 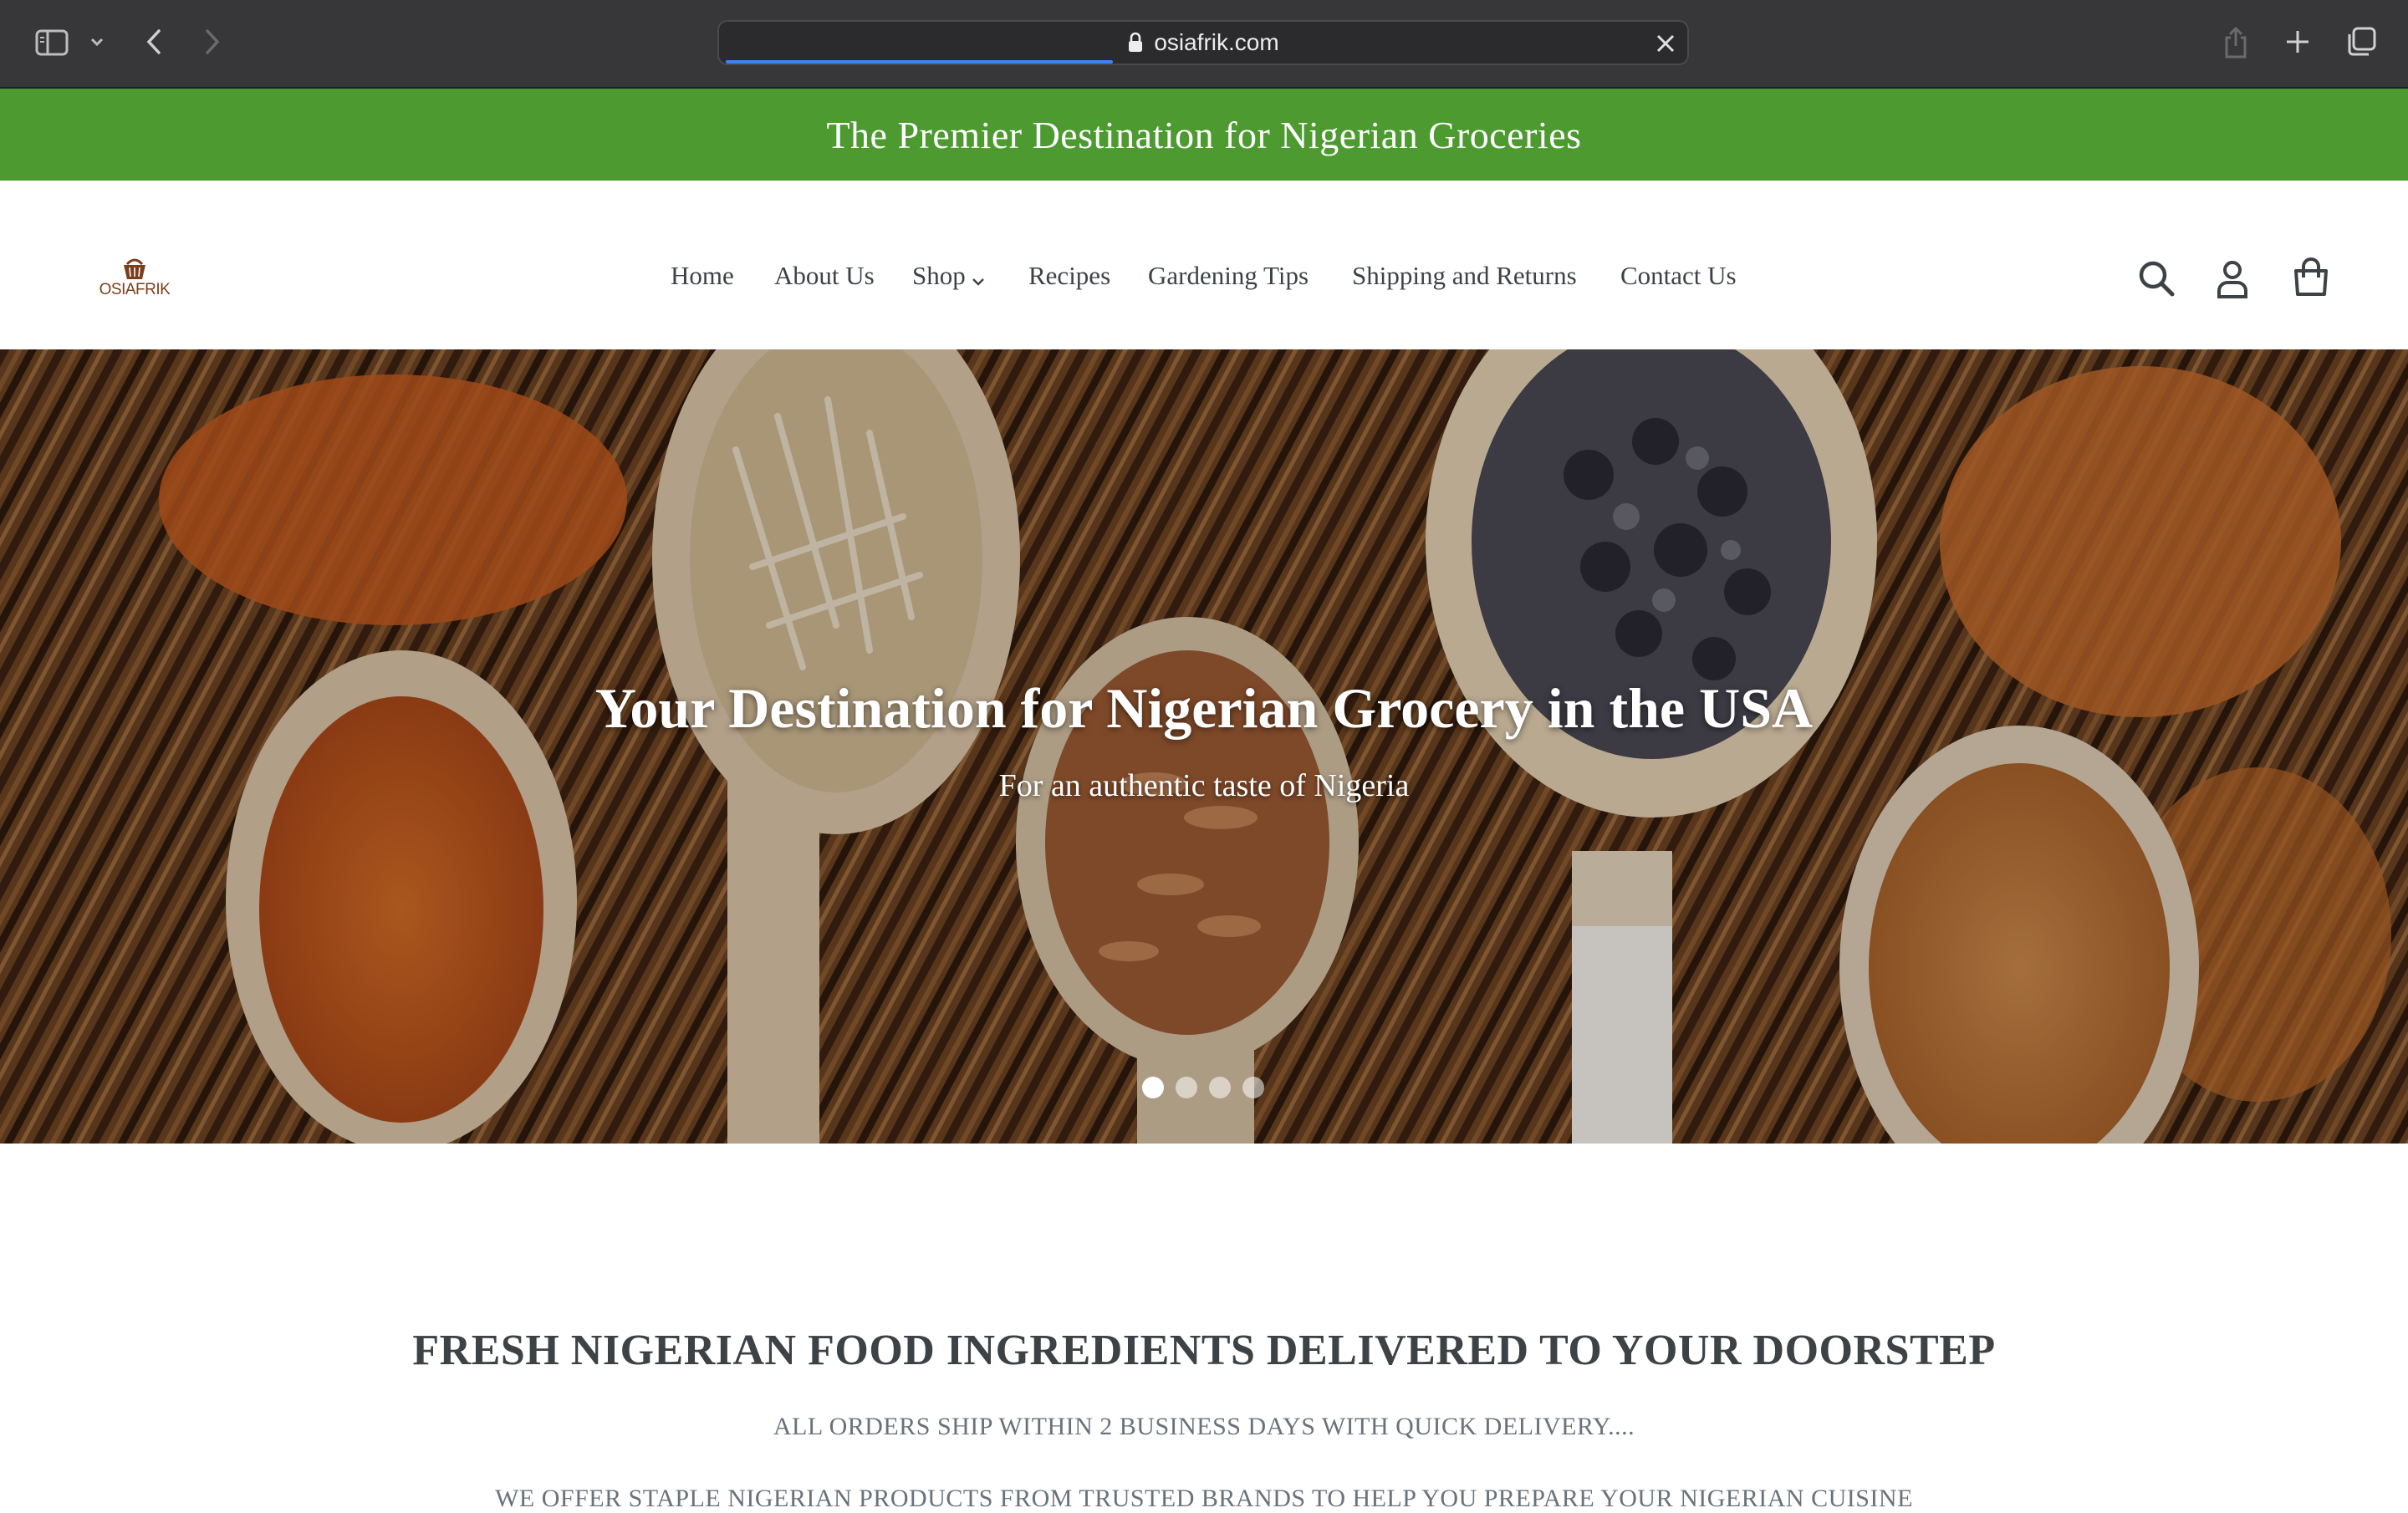 I want to click on nav-home: Home, so click(x=703, y=276).